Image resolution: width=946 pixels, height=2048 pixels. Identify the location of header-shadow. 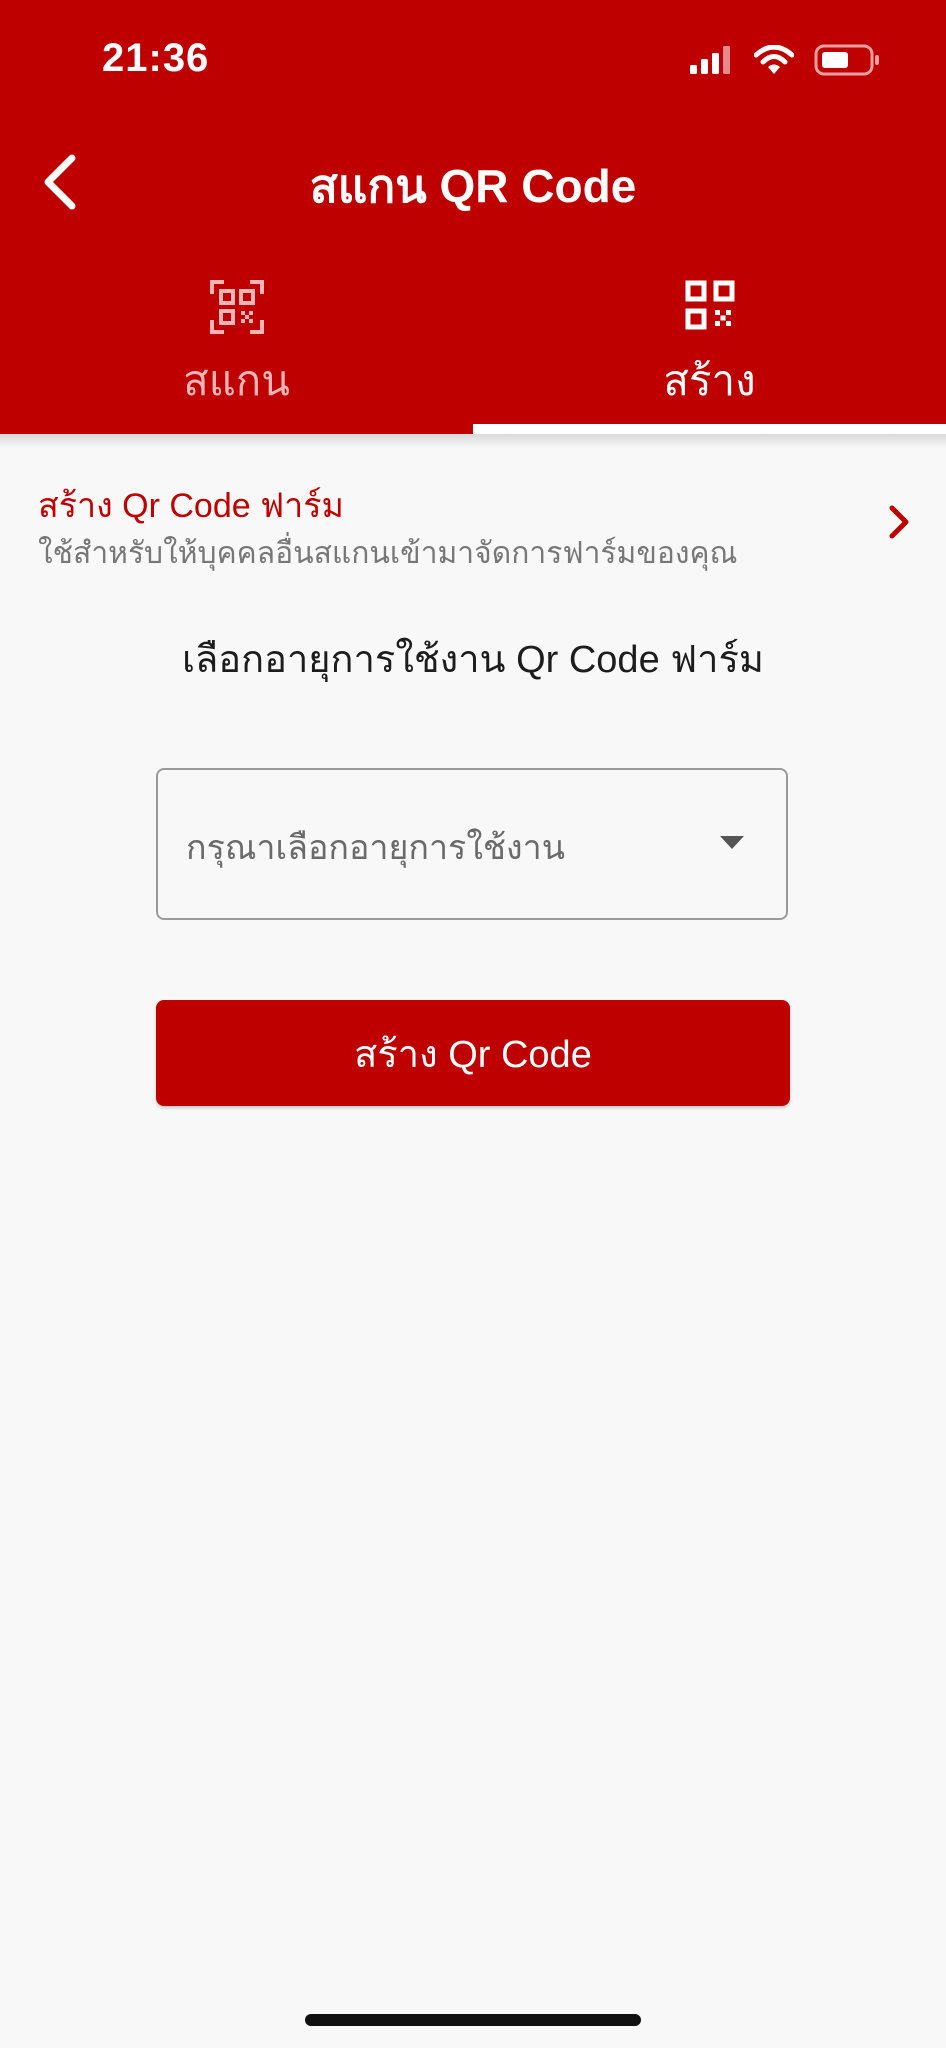
(473, 441).